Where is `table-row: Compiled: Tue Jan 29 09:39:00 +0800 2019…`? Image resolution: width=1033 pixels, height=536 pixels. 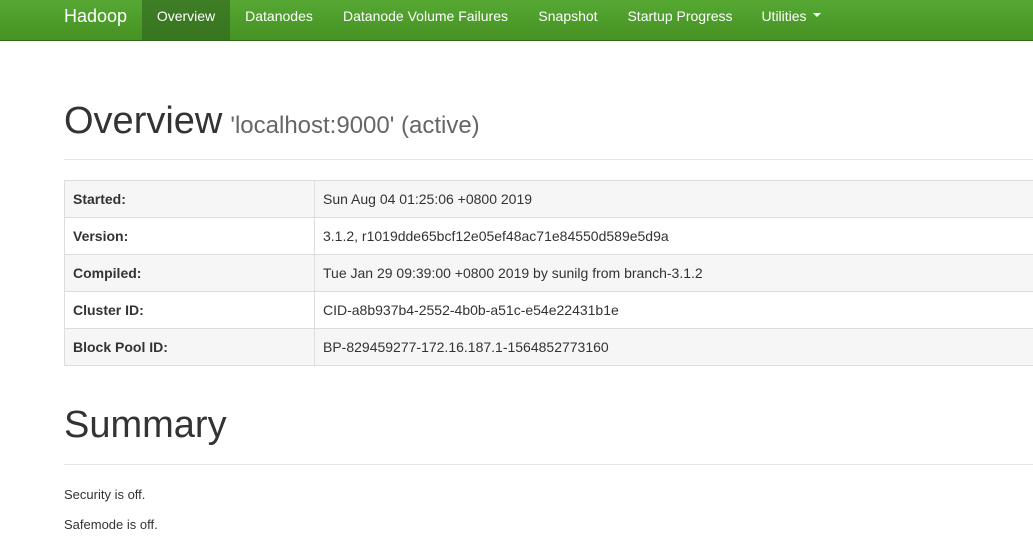
table-row: Compiled: Tue Jan 29 09:39:00 +0800 2019… is located at coordinates (548, 273).